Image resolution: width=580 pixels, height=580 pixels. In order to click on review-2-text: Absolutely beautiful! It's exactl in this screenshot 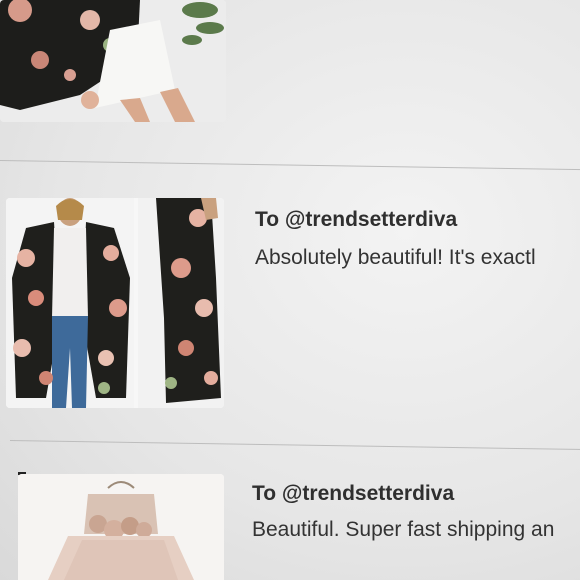, I will do `click(395, 257)`.